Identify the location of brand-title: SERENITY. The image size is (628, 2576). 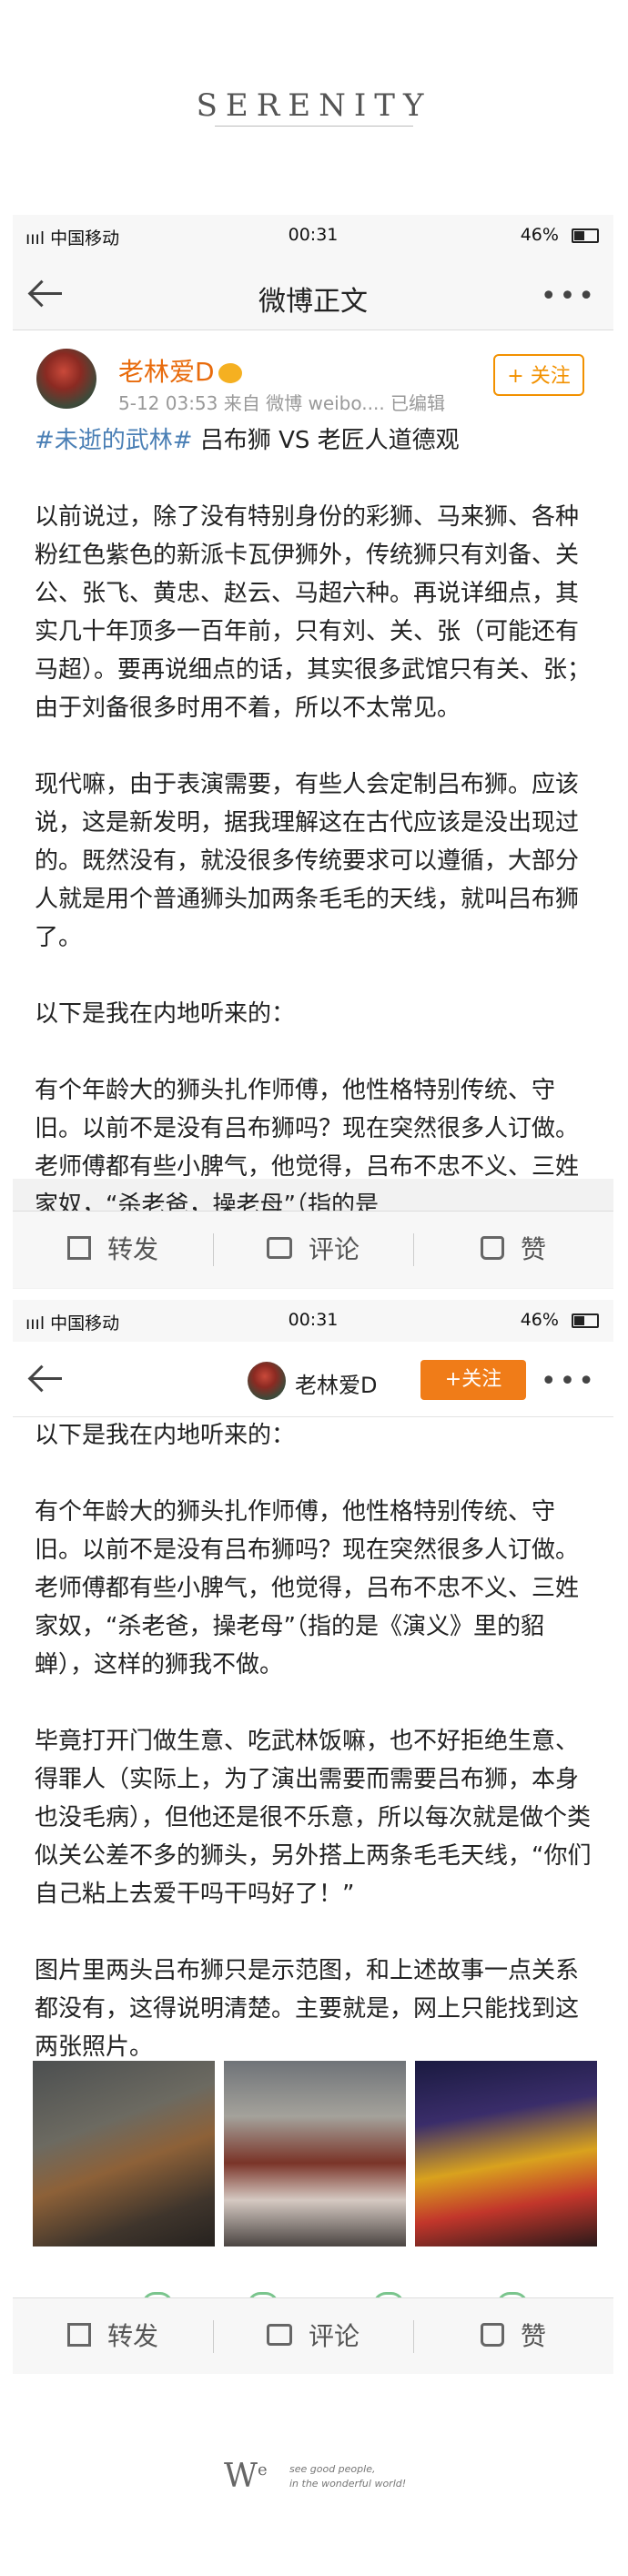
(314, 105).